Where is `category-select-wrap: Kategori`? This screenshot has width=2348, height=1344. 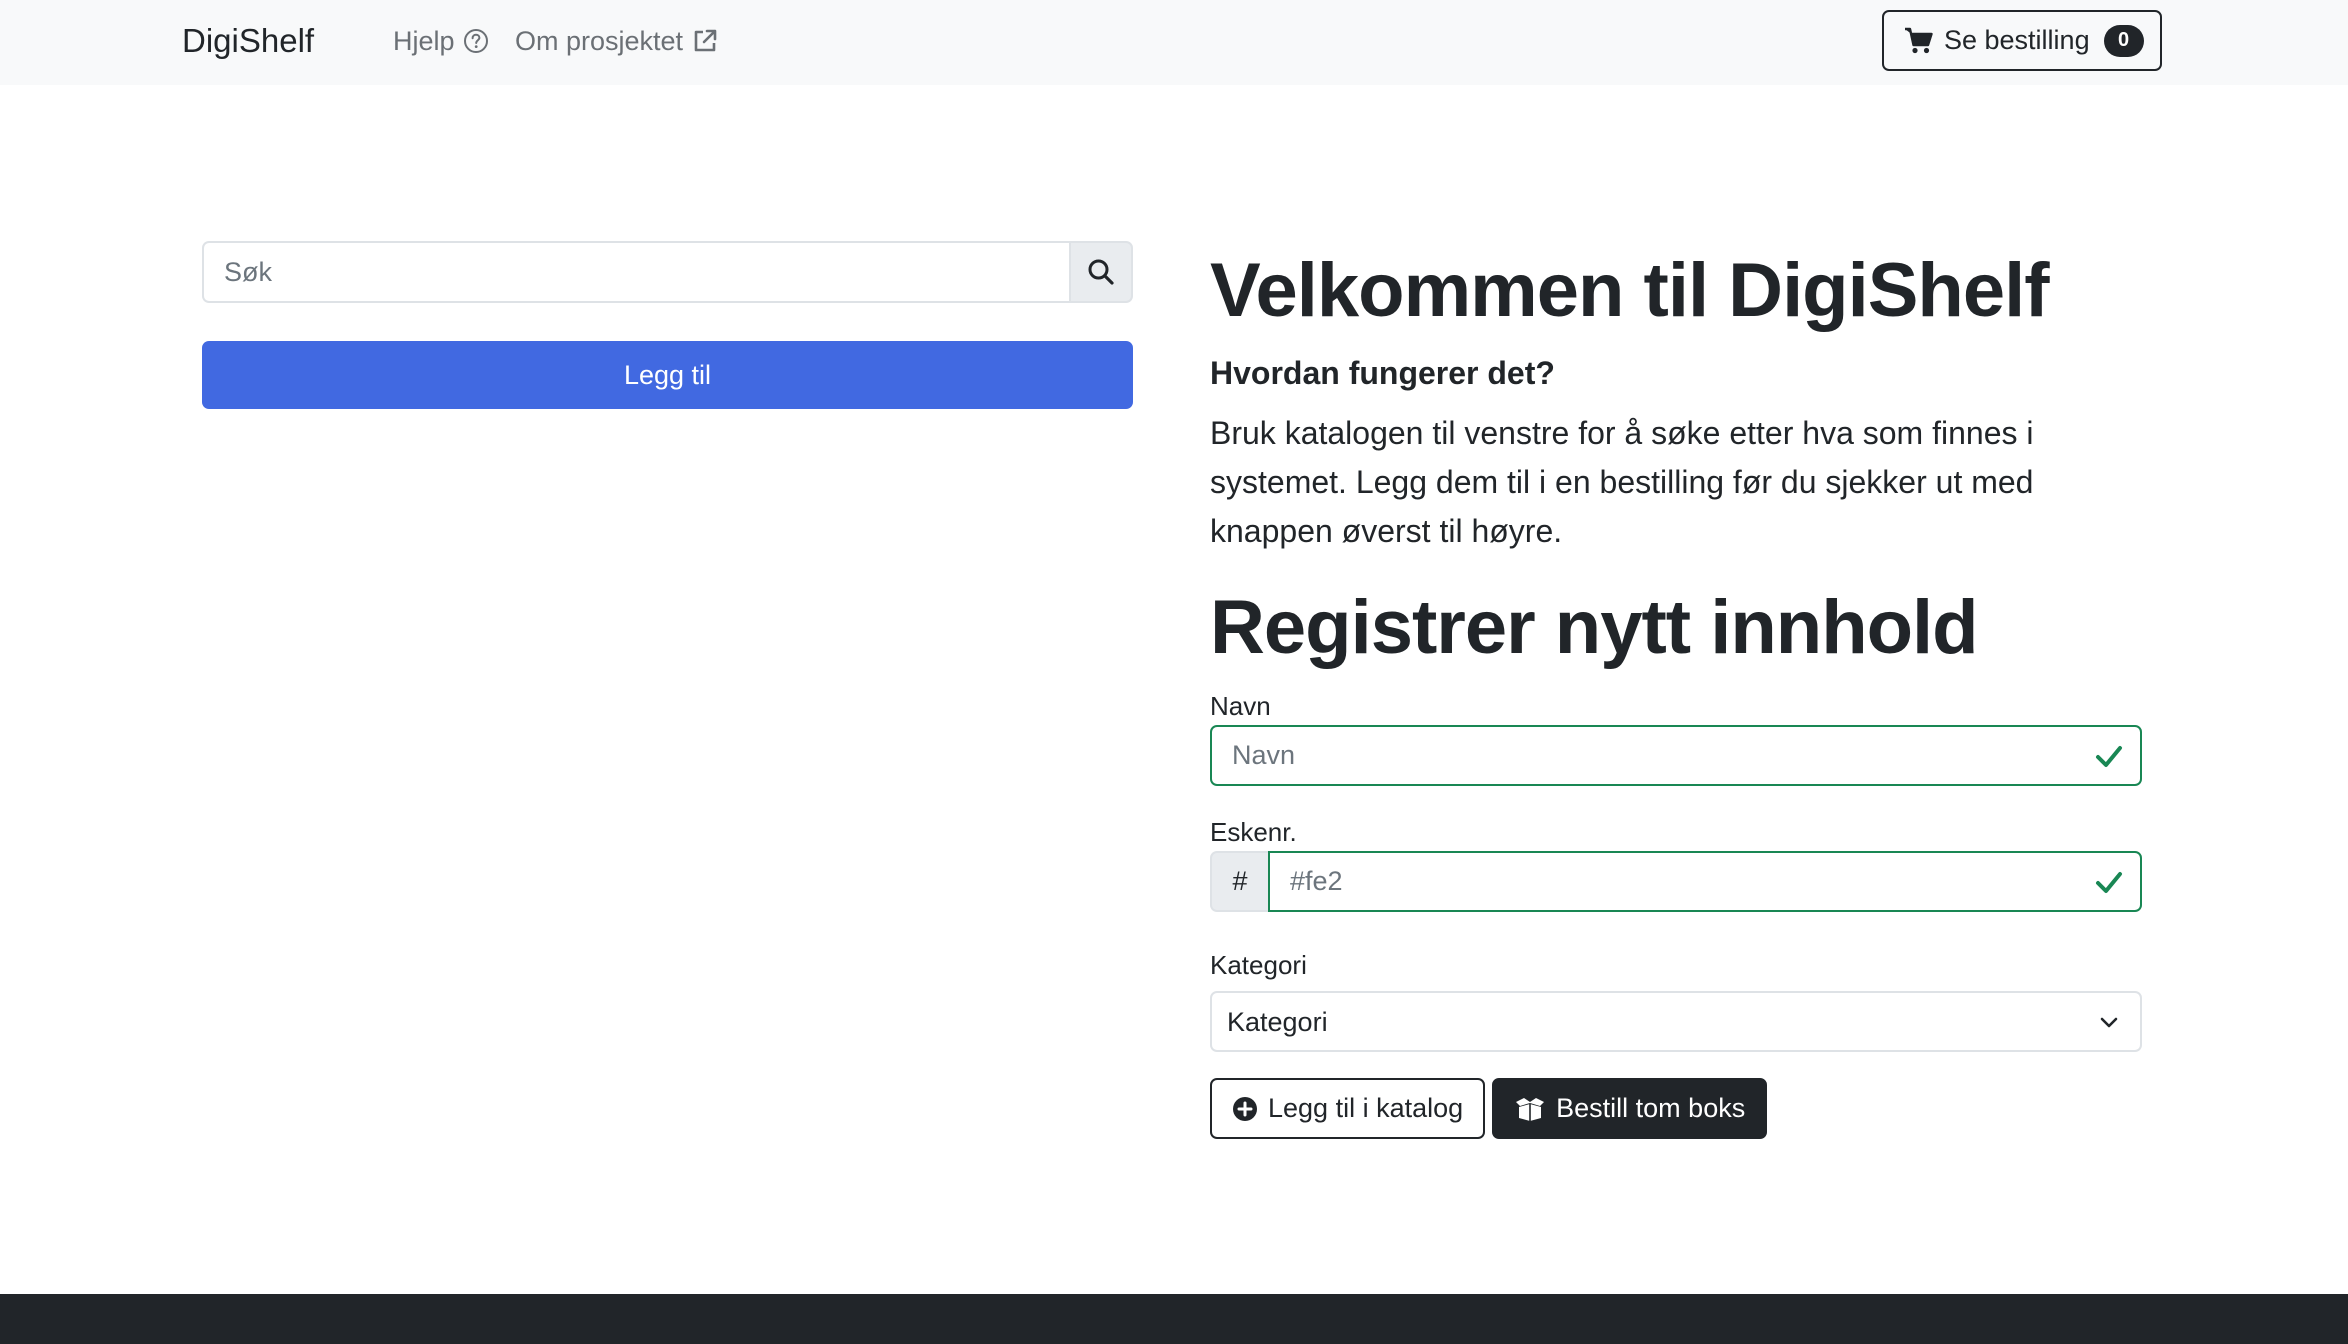
category-select-wrap: Kategori is located at coordinates (1676, 1021).